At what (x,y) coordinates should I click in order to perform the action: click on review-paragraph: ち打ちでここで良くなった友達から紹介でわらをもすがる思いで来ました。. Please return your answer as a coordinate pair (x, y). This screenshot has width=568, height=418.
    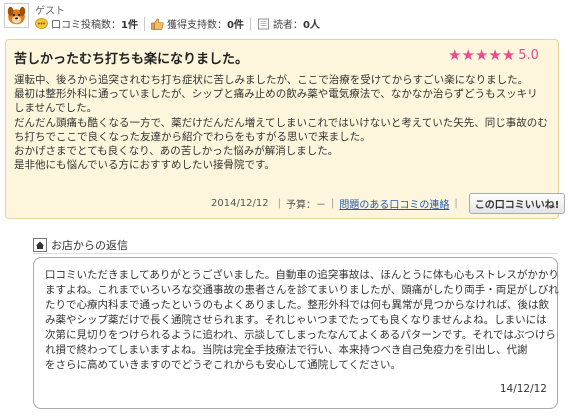
    Looking at the image, I should click on (192, 136).